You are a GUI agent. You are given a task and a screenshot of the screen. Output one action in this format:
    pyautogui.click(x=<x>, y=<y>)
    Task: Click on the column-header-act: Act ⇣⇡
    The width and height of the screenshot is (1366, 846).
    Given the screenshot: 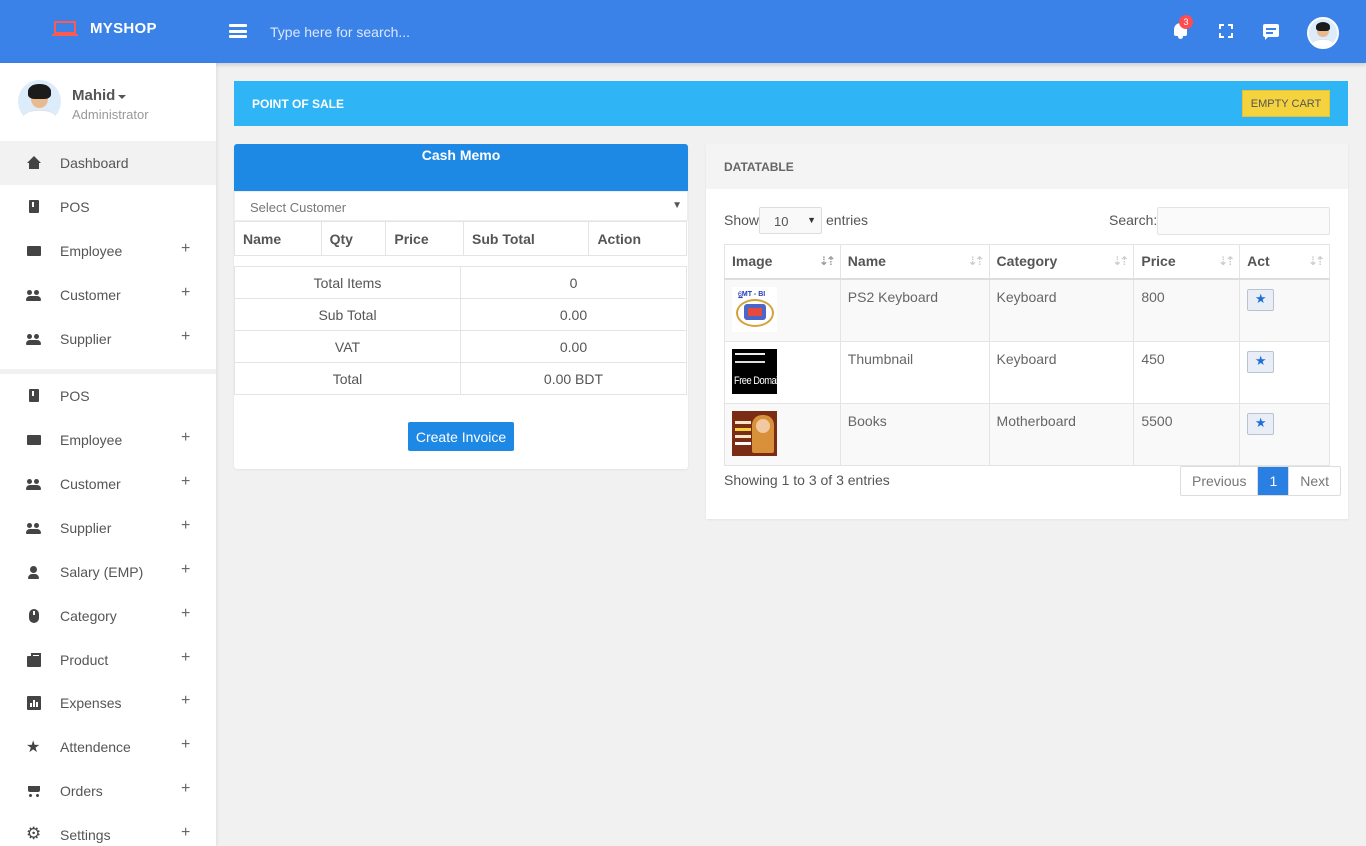 What is the action you would take?
    pyautogui.click(x=1284, y=262)
    